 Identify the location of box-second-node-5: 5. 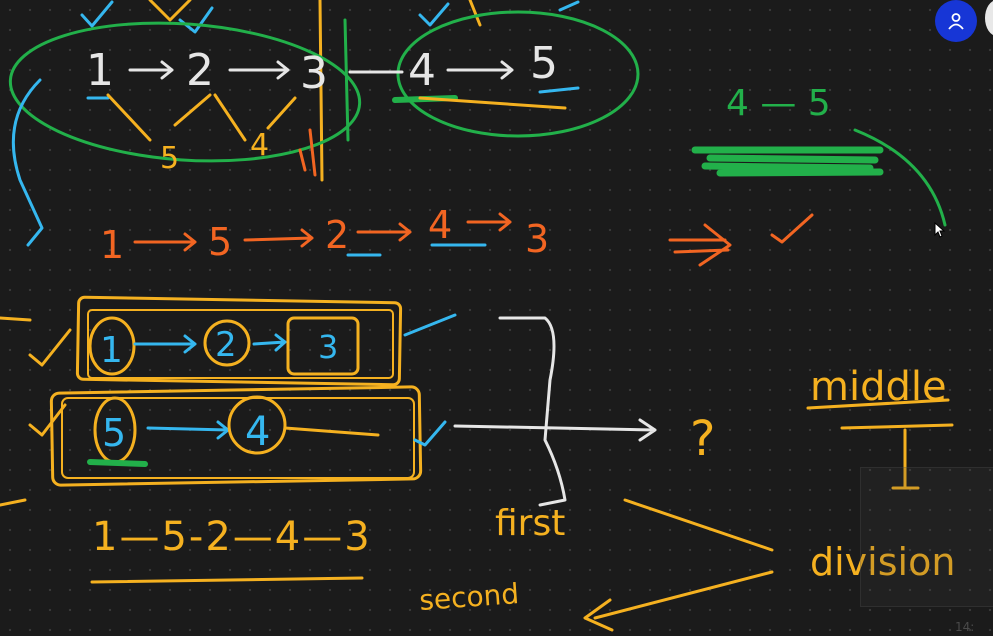
(114, 433).